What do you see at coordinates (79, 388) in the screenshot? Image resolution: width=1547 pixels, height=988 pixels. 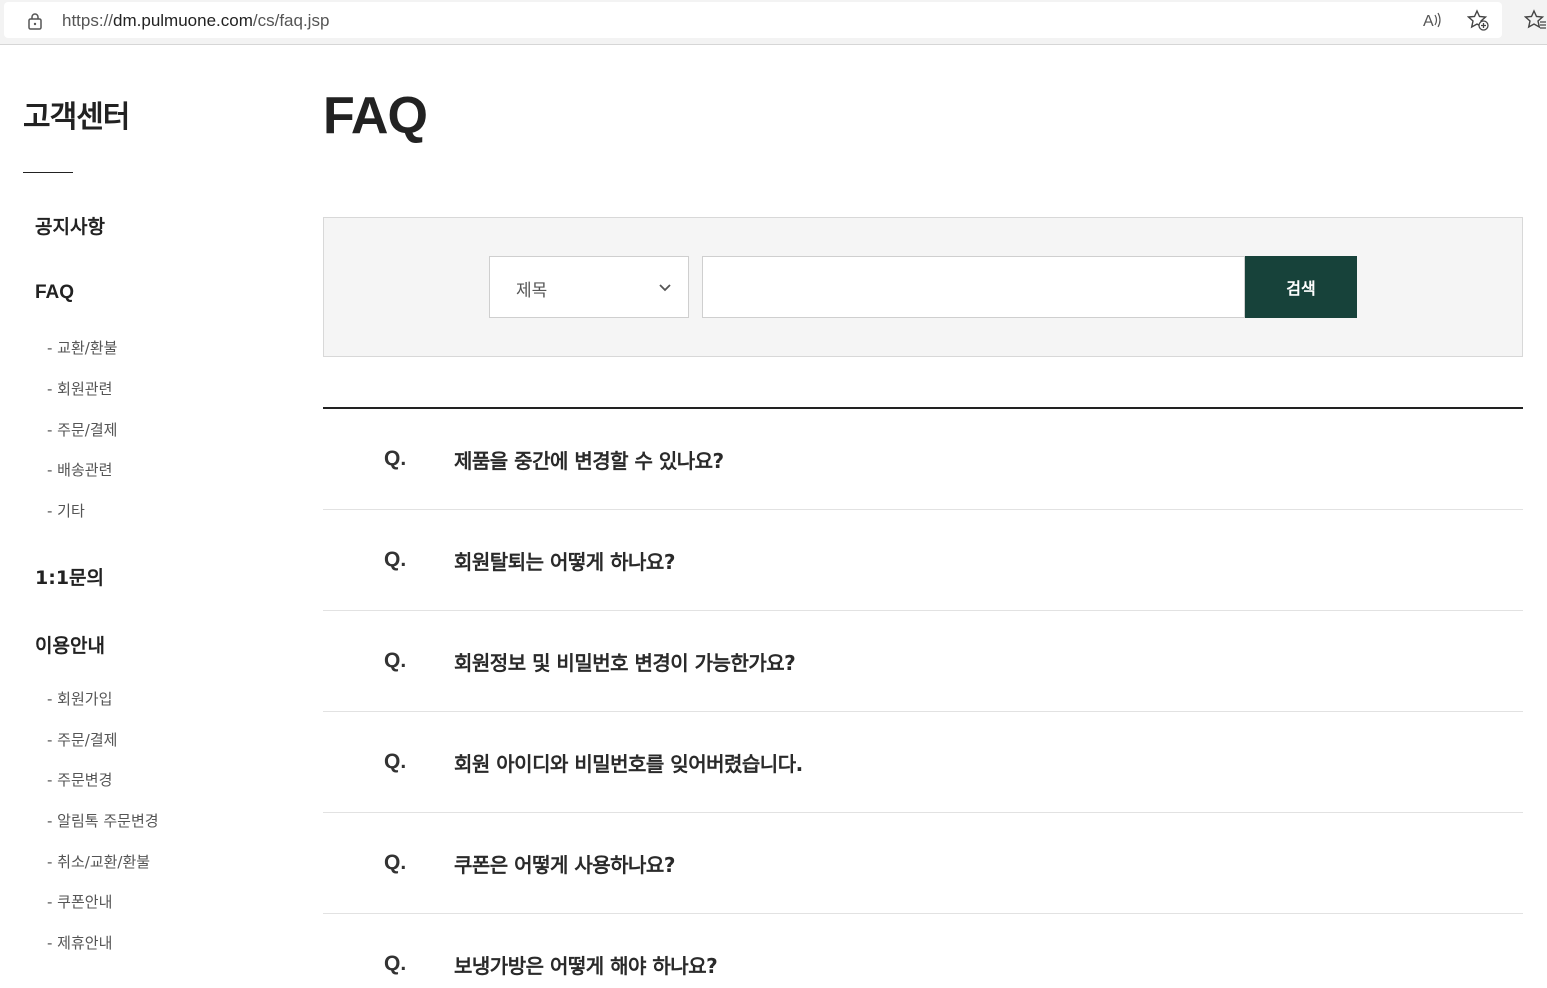 I see `sidebar-subitem-membership: - 회원관련` at bounding box center [79, 388].